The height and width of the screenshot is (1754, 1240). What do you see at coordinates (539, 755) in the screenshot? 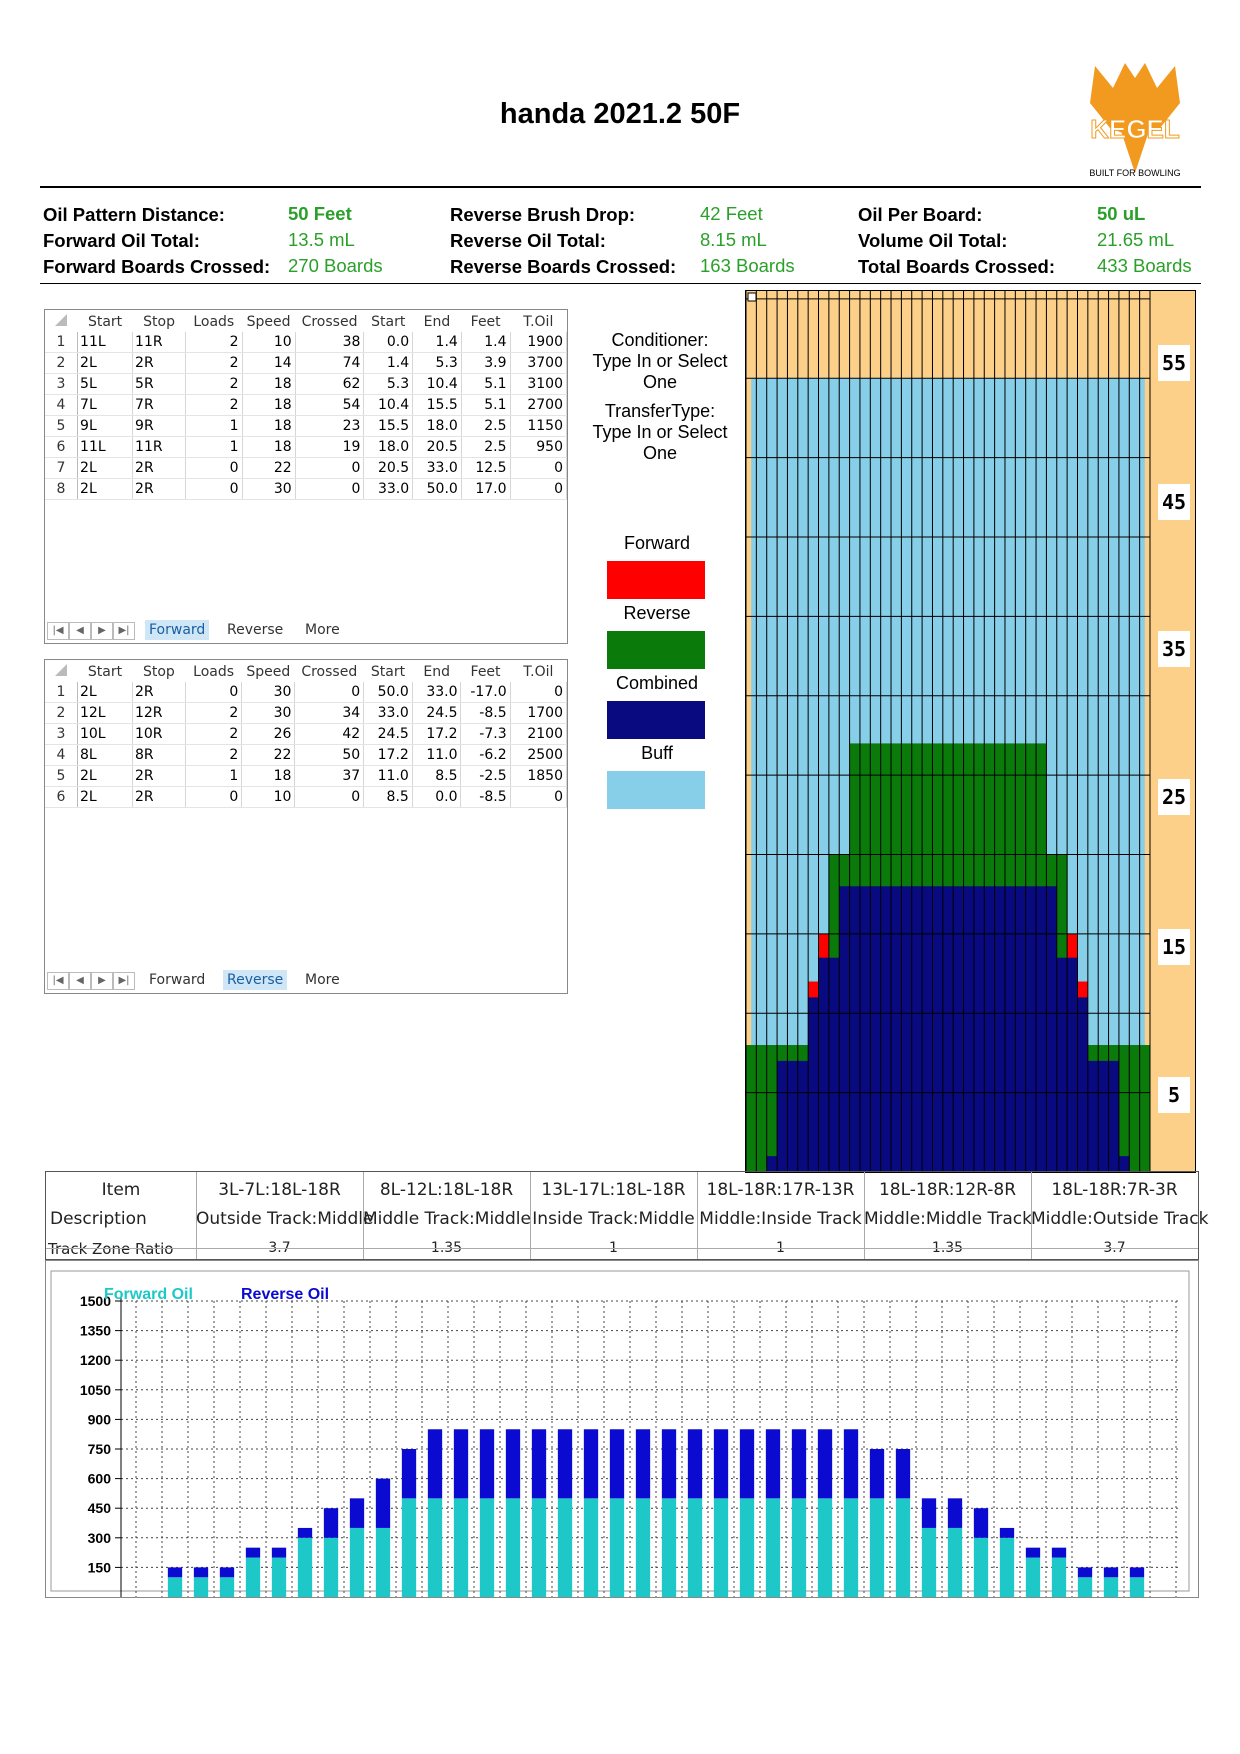
I see `grid-cell: 2500` at bounding box center [539, 755].